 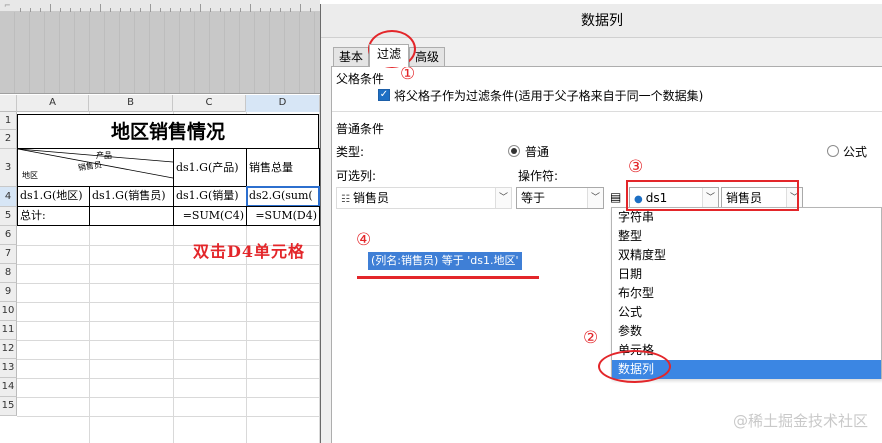 I want to click on filter-condition-item: (列名:销售员) 等于 'ds1.地区', so click(x=445, y=261).